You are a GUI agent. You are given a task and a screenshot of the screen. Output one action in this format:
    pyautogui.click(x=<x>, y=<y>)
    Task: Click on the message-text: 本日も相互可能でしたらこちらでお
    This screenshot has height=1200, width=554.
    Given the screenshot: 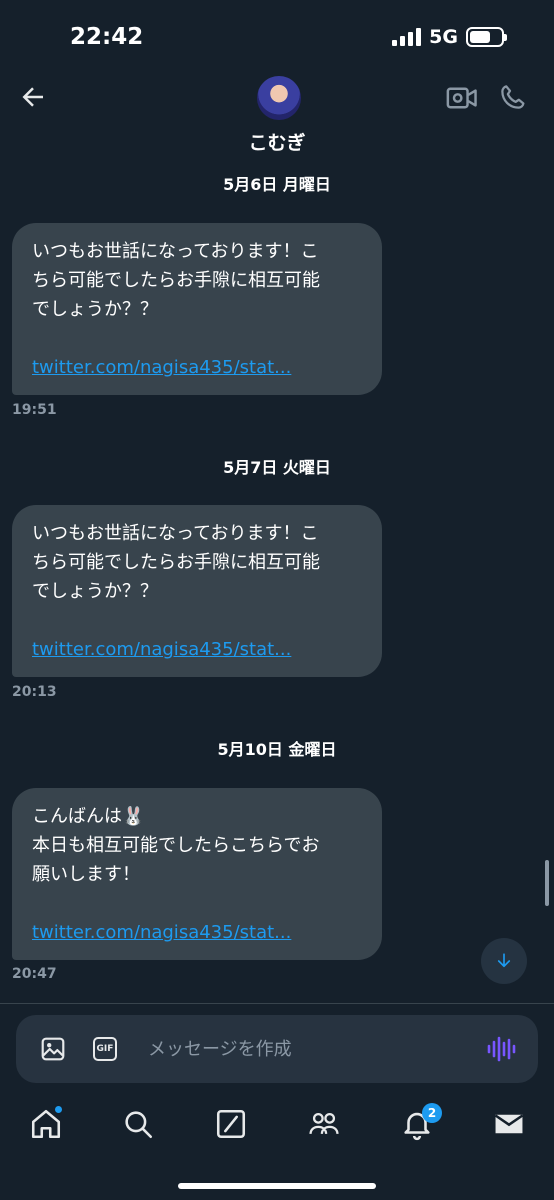 What is the action you would take?
    pyautogui.click(x=176, y=845)
    